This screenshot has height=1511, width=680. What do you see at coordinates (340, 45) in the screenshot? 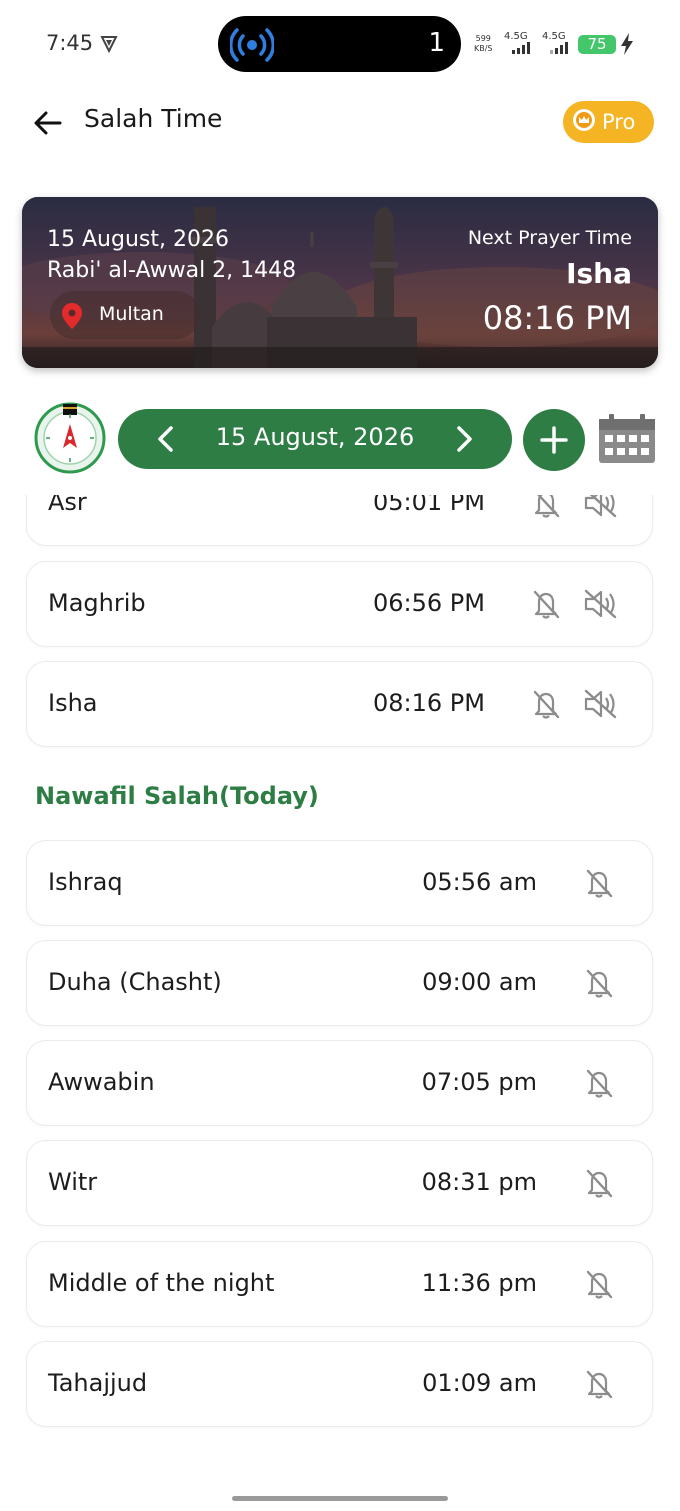
I see `status-bar: 7:45 1 599 KB/S 4.5G 4.5G 75` at bounding box center [340, 45].